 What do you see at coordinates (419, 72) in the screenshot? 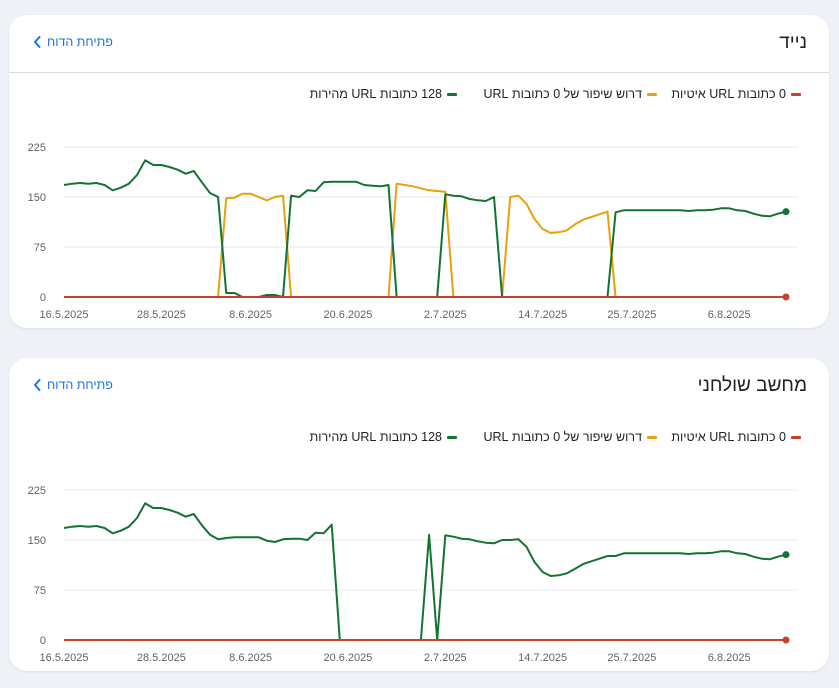
I see `header-divider` at bounding box center [419, 72].